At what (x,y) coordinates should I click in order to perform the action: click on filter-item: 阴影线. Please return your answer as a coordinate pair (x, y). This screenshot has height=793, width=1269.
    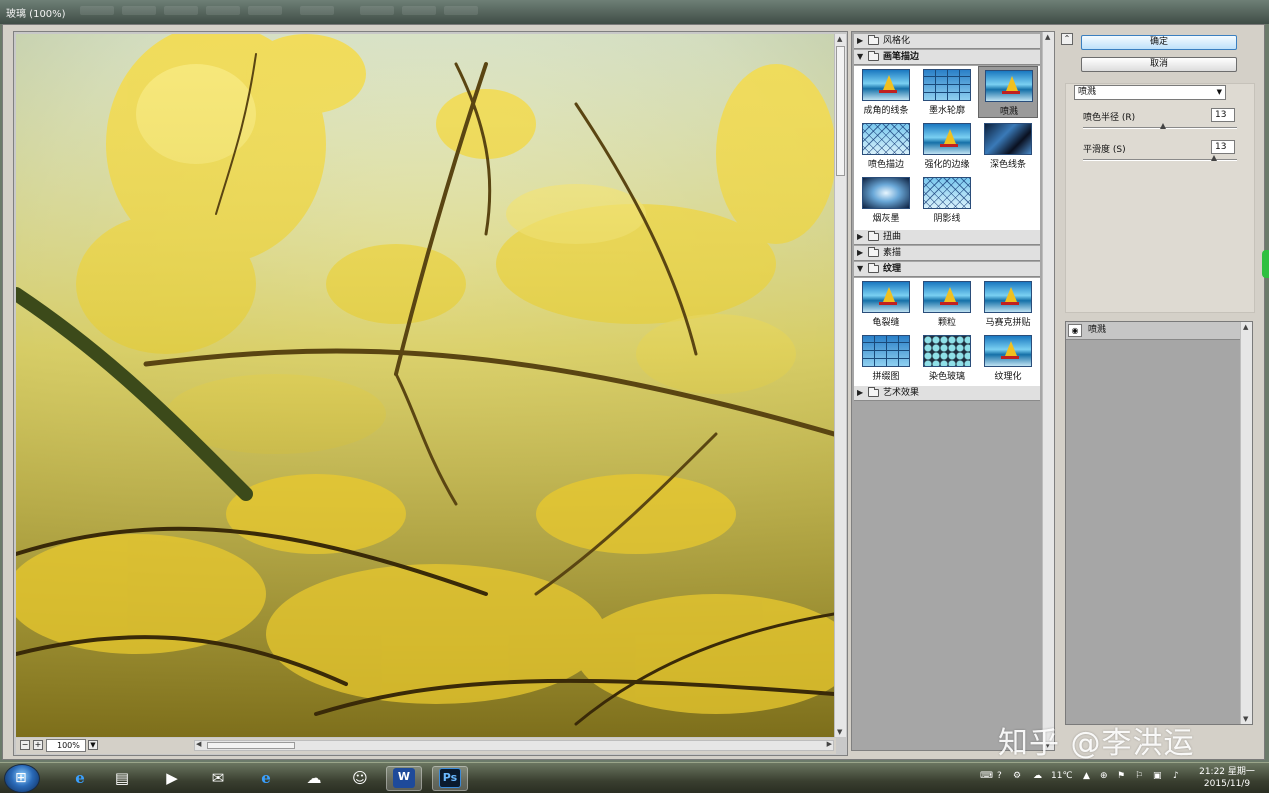
    Looking at the image, I should click on (947, 200).